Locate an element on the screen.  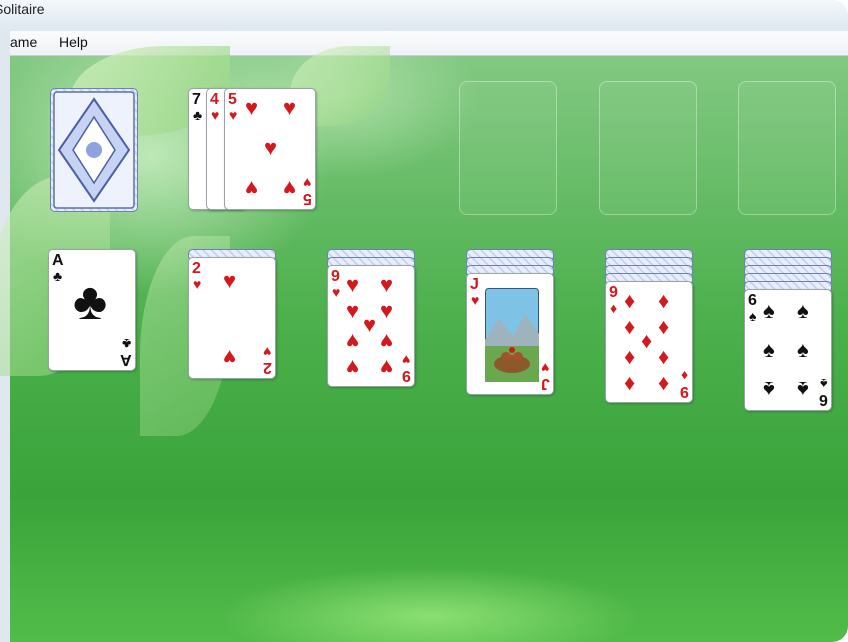
tableau-5-top-card: 9 ♦ ♦ ♦ ♦ ♦ ♦ ♦ ♦ ♦ ♦ 9 ♦ is located at coordinates (649, 342).